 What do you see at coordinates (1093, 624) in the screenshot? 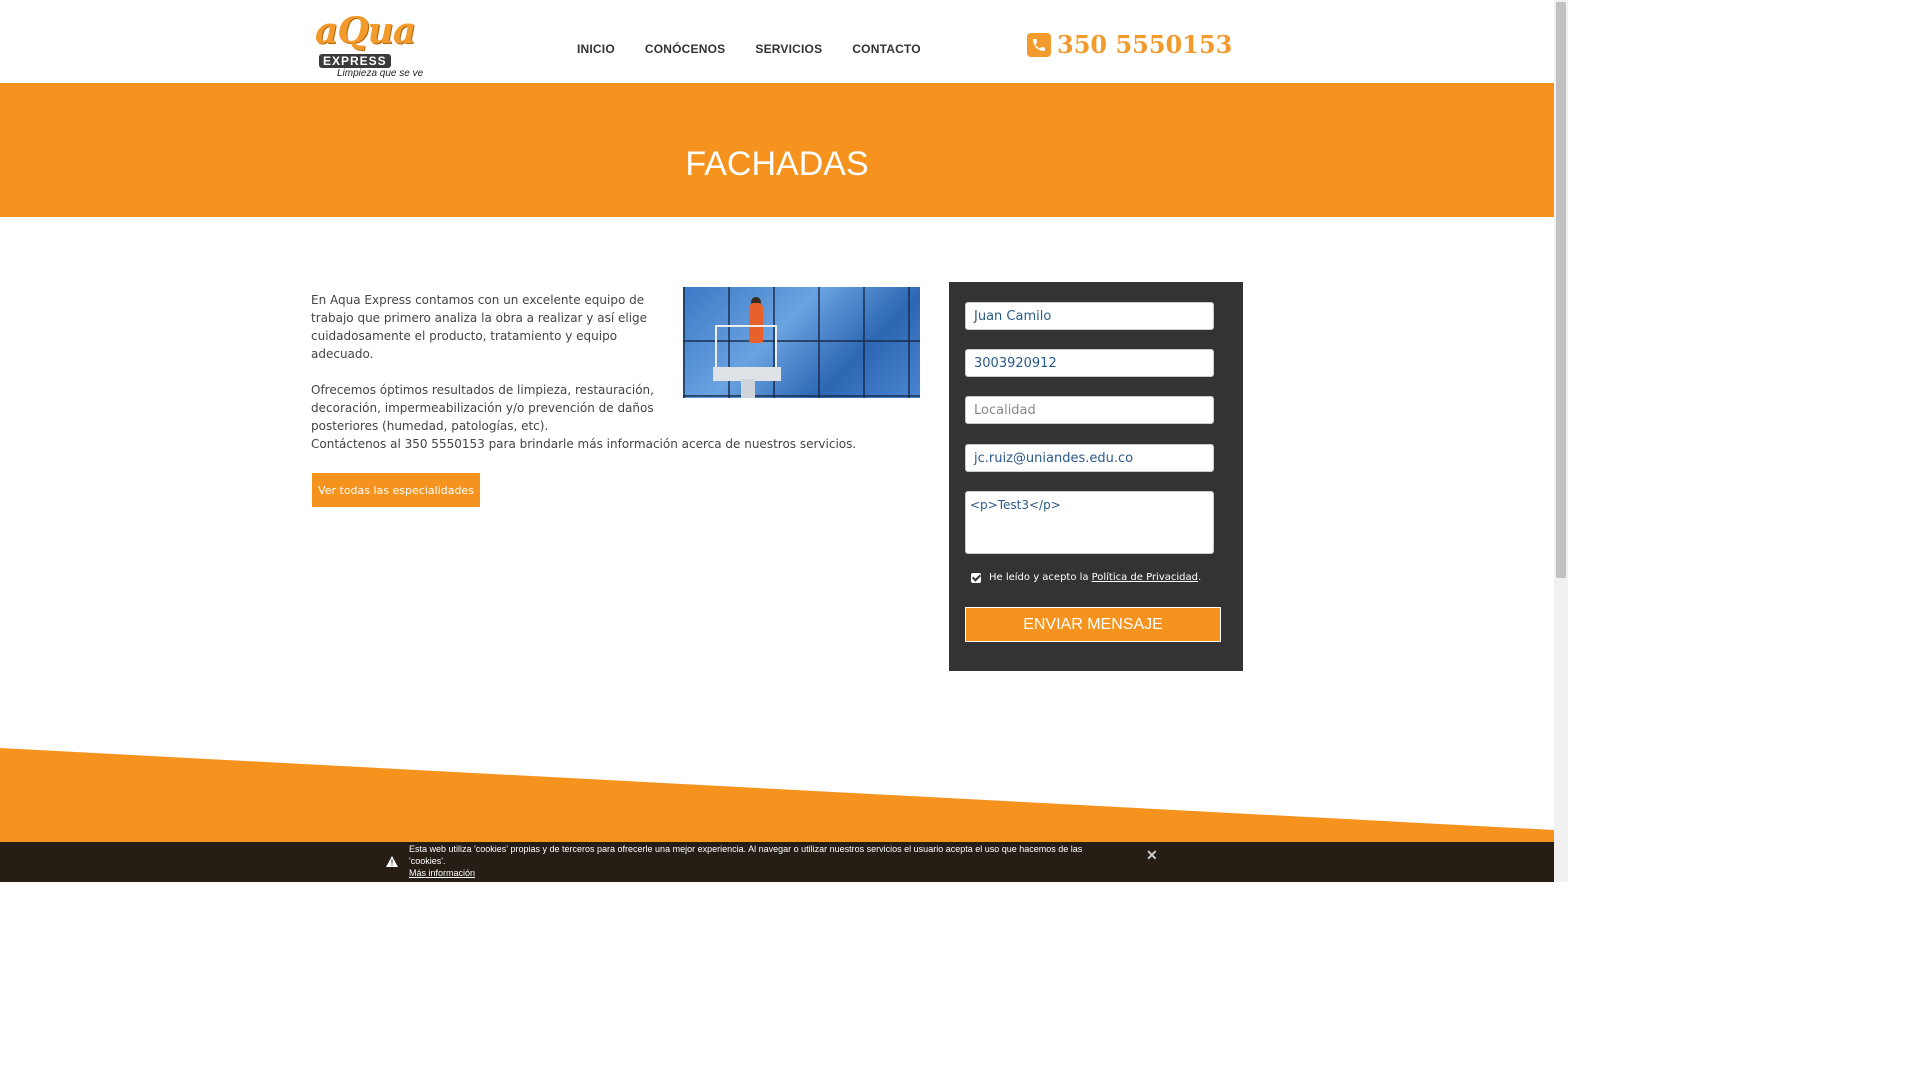
I see `send-message-button: ENVIAR MENSAJE` at bounding box center [1093, 624].